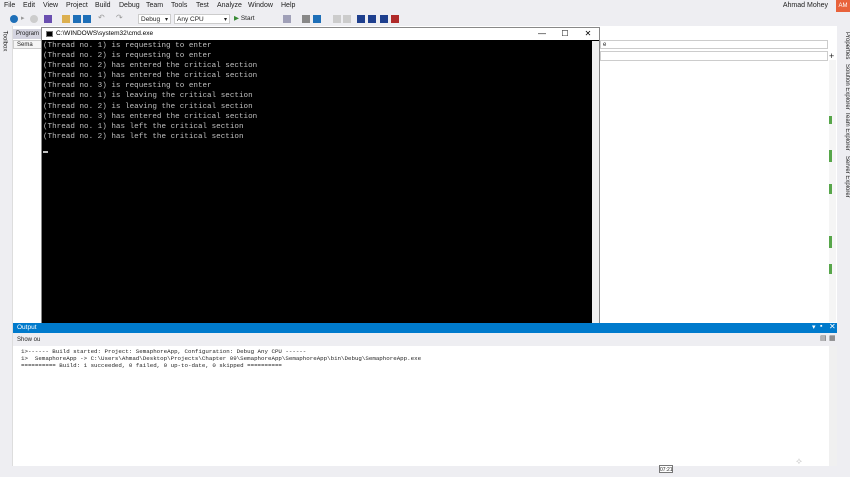 This screenshot has height=477, width=850. What do you see at coordinates (49, 34) in the screenshot?
I see `console-icon` at bounding box center [49, 34].